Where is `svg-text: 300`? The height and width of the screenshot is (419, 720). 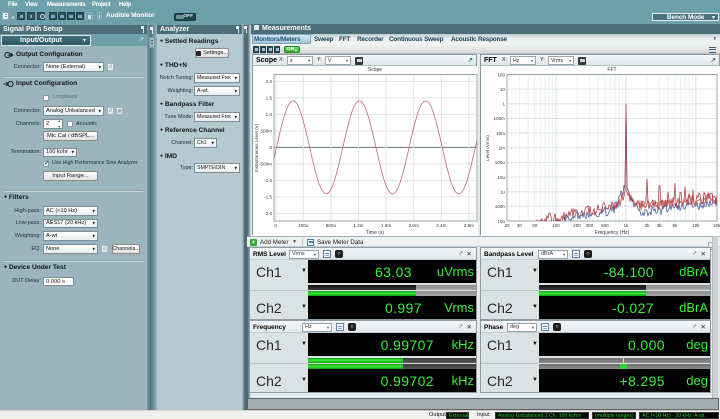
svg-text: 300 is located at coordinates (589, 225).